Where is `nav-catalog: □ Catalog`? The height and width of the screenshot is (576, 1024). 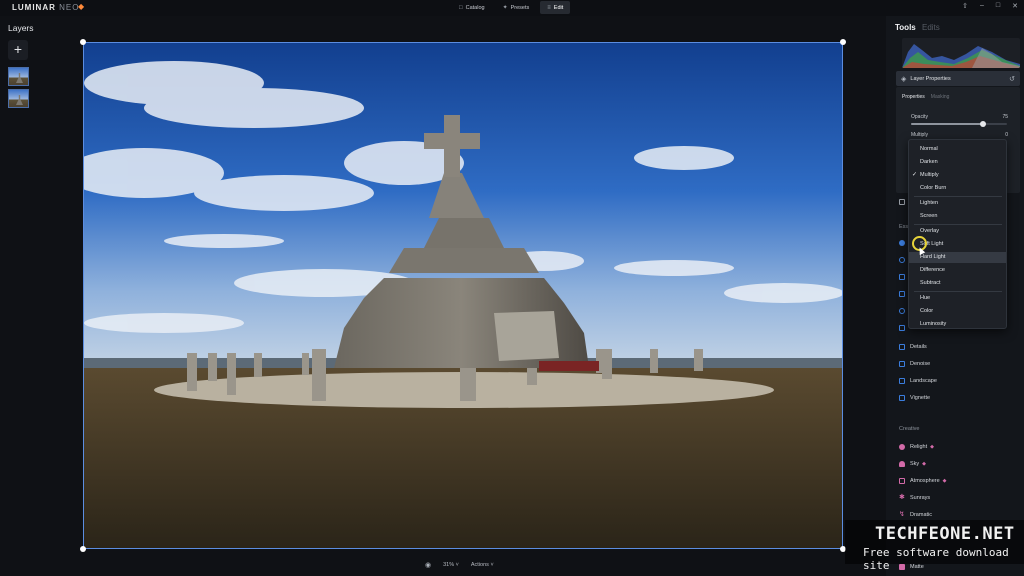 nav-catalog: □ Catalog is located at coordinates (472, 7).